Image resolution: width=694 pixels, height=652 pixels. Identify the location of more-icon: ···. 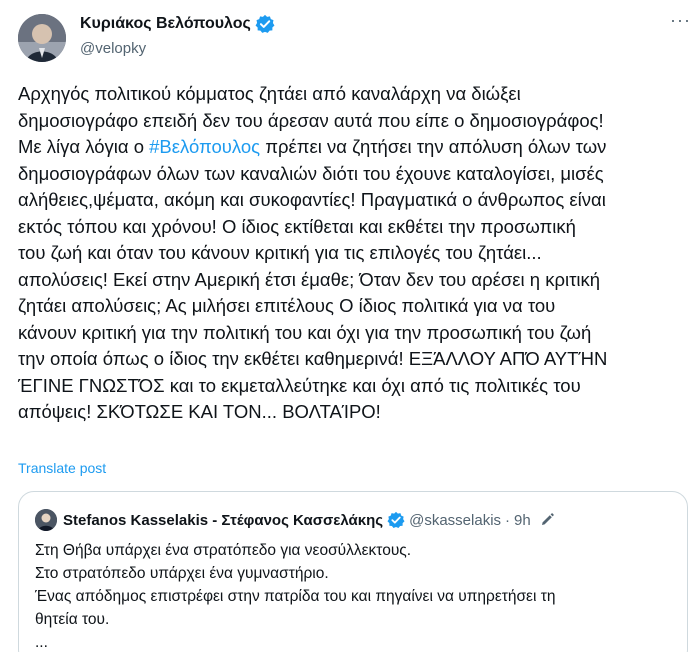
(680, 20).